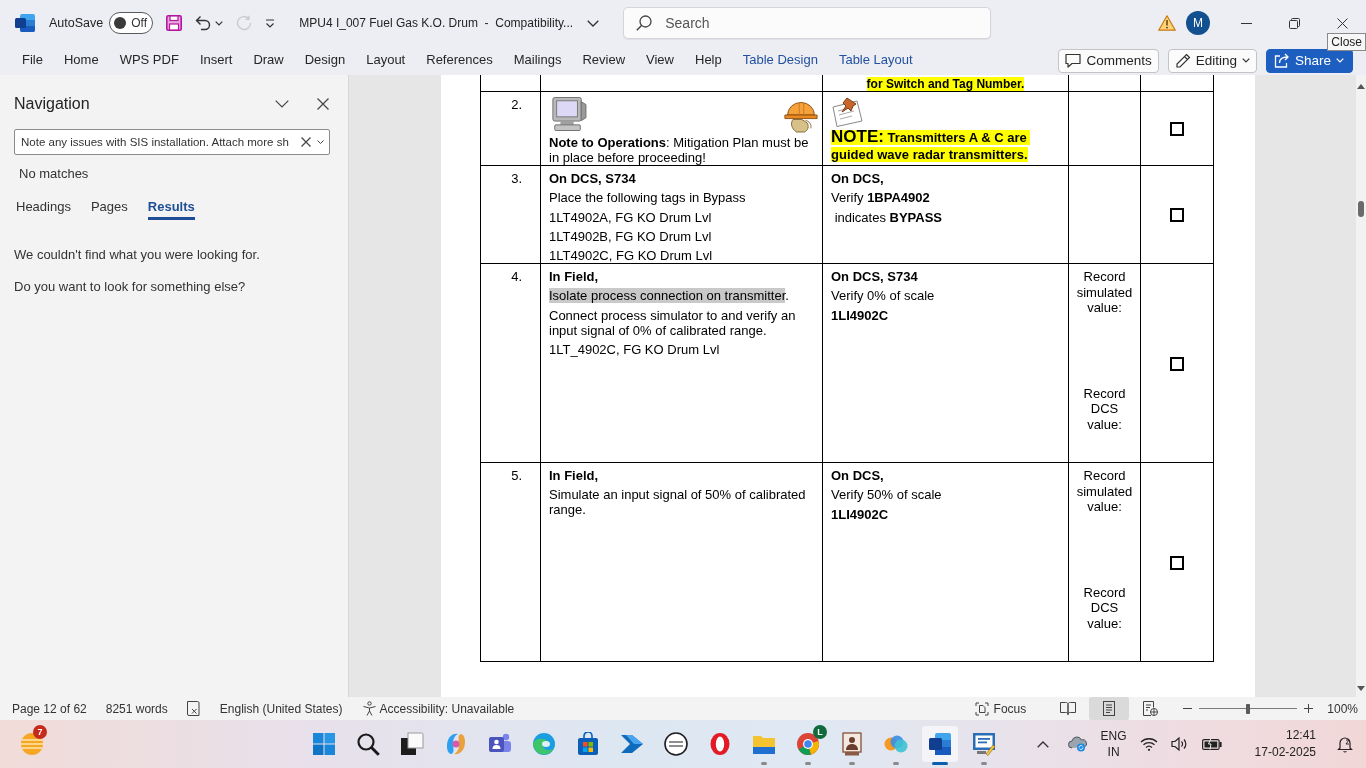 The width and height of the screenshot is (1366, 768). Describe the element at coordinates (883, 296) in the screenshot. I see `expected-text: Verify 0% of scale` at that location.